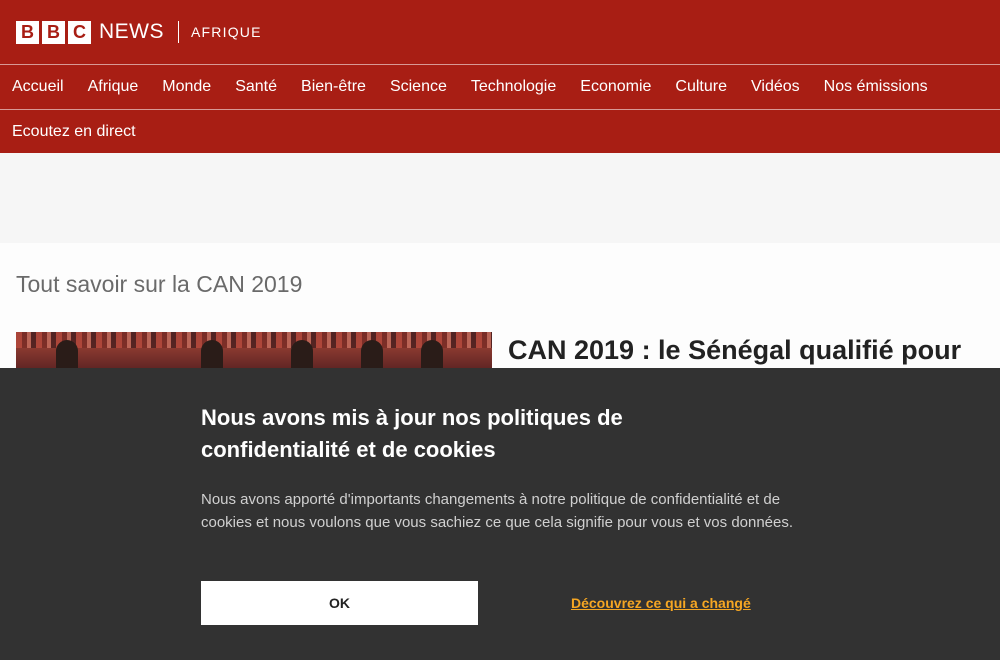 The height and width of the screenshot is (660, 1000). I want to click on story-image, so click(254, 352).